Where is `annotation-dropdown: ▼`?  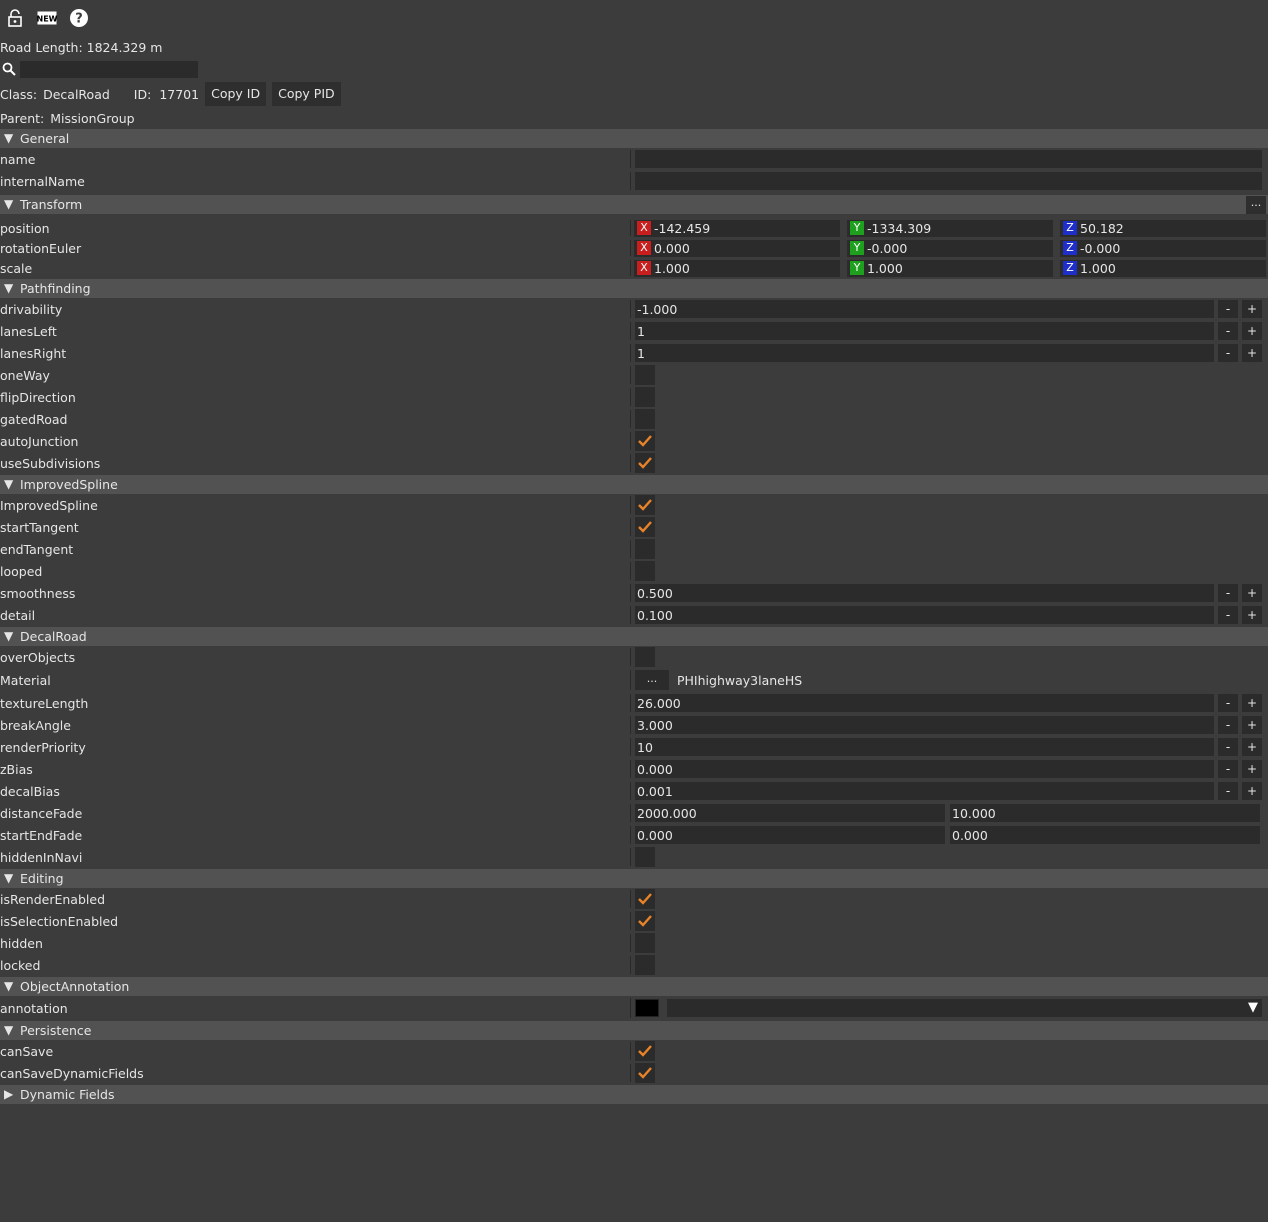
annotation-dropdown: ▼ is located at coordinates (964, 1008).